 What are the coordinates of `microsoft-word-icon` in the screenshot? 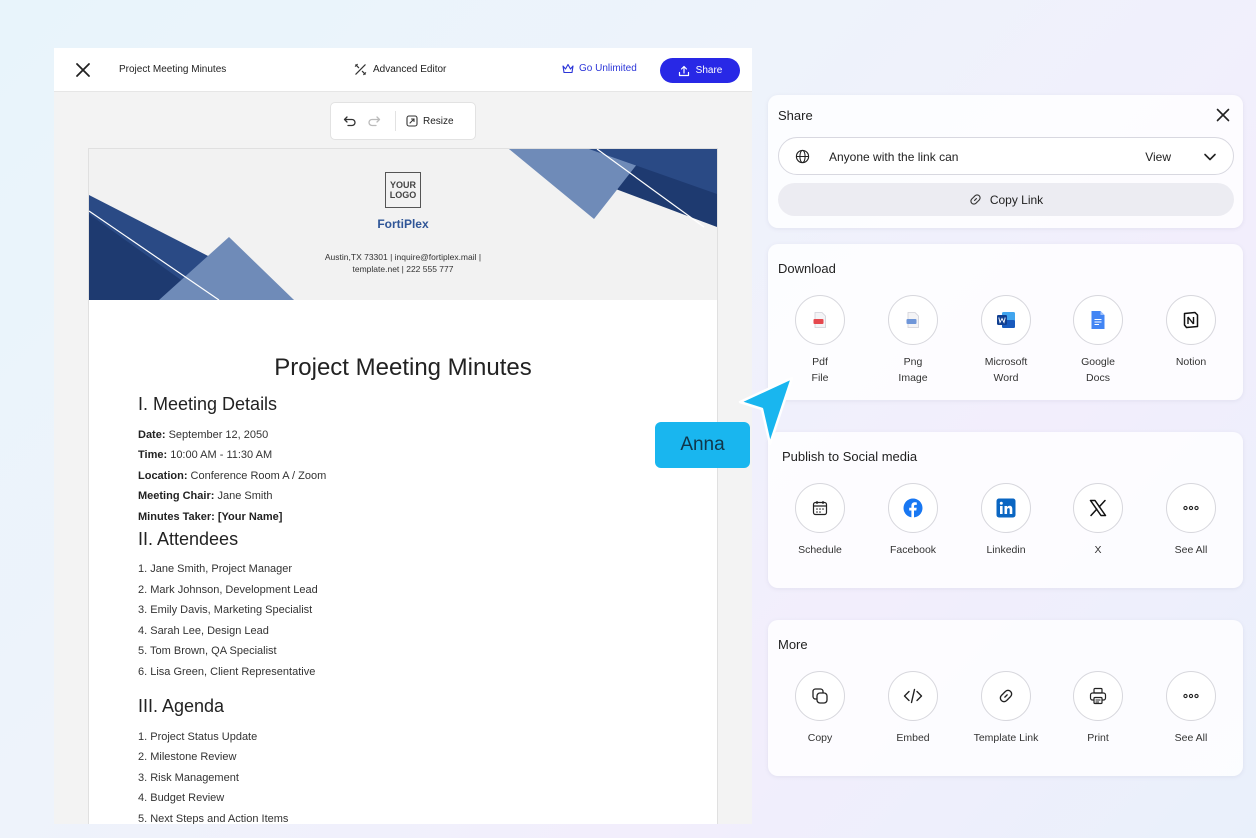 It's located at (1006, 320).